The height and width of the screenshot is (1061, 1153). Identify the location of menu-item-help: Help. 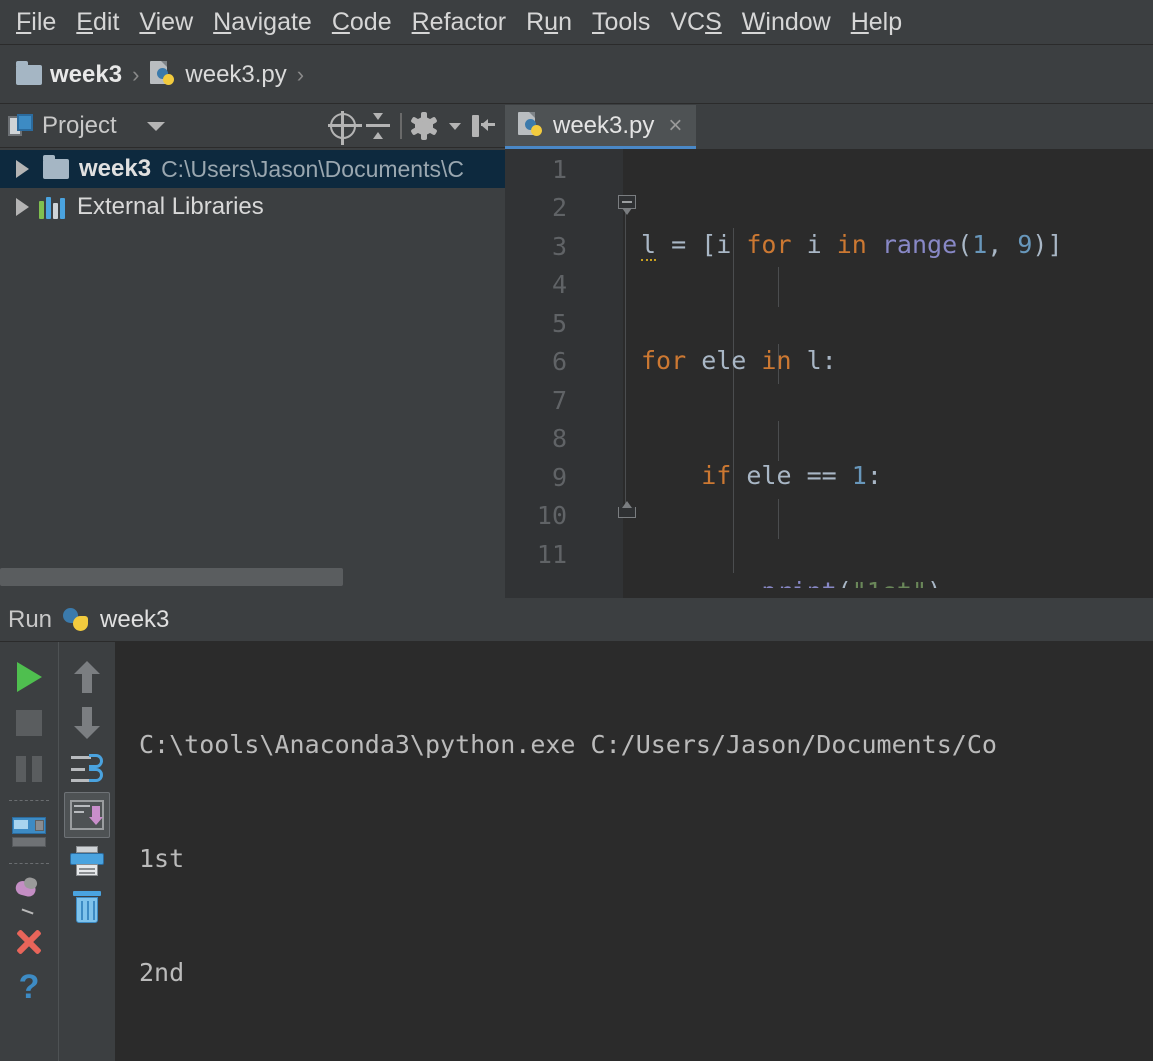
(876, 22).